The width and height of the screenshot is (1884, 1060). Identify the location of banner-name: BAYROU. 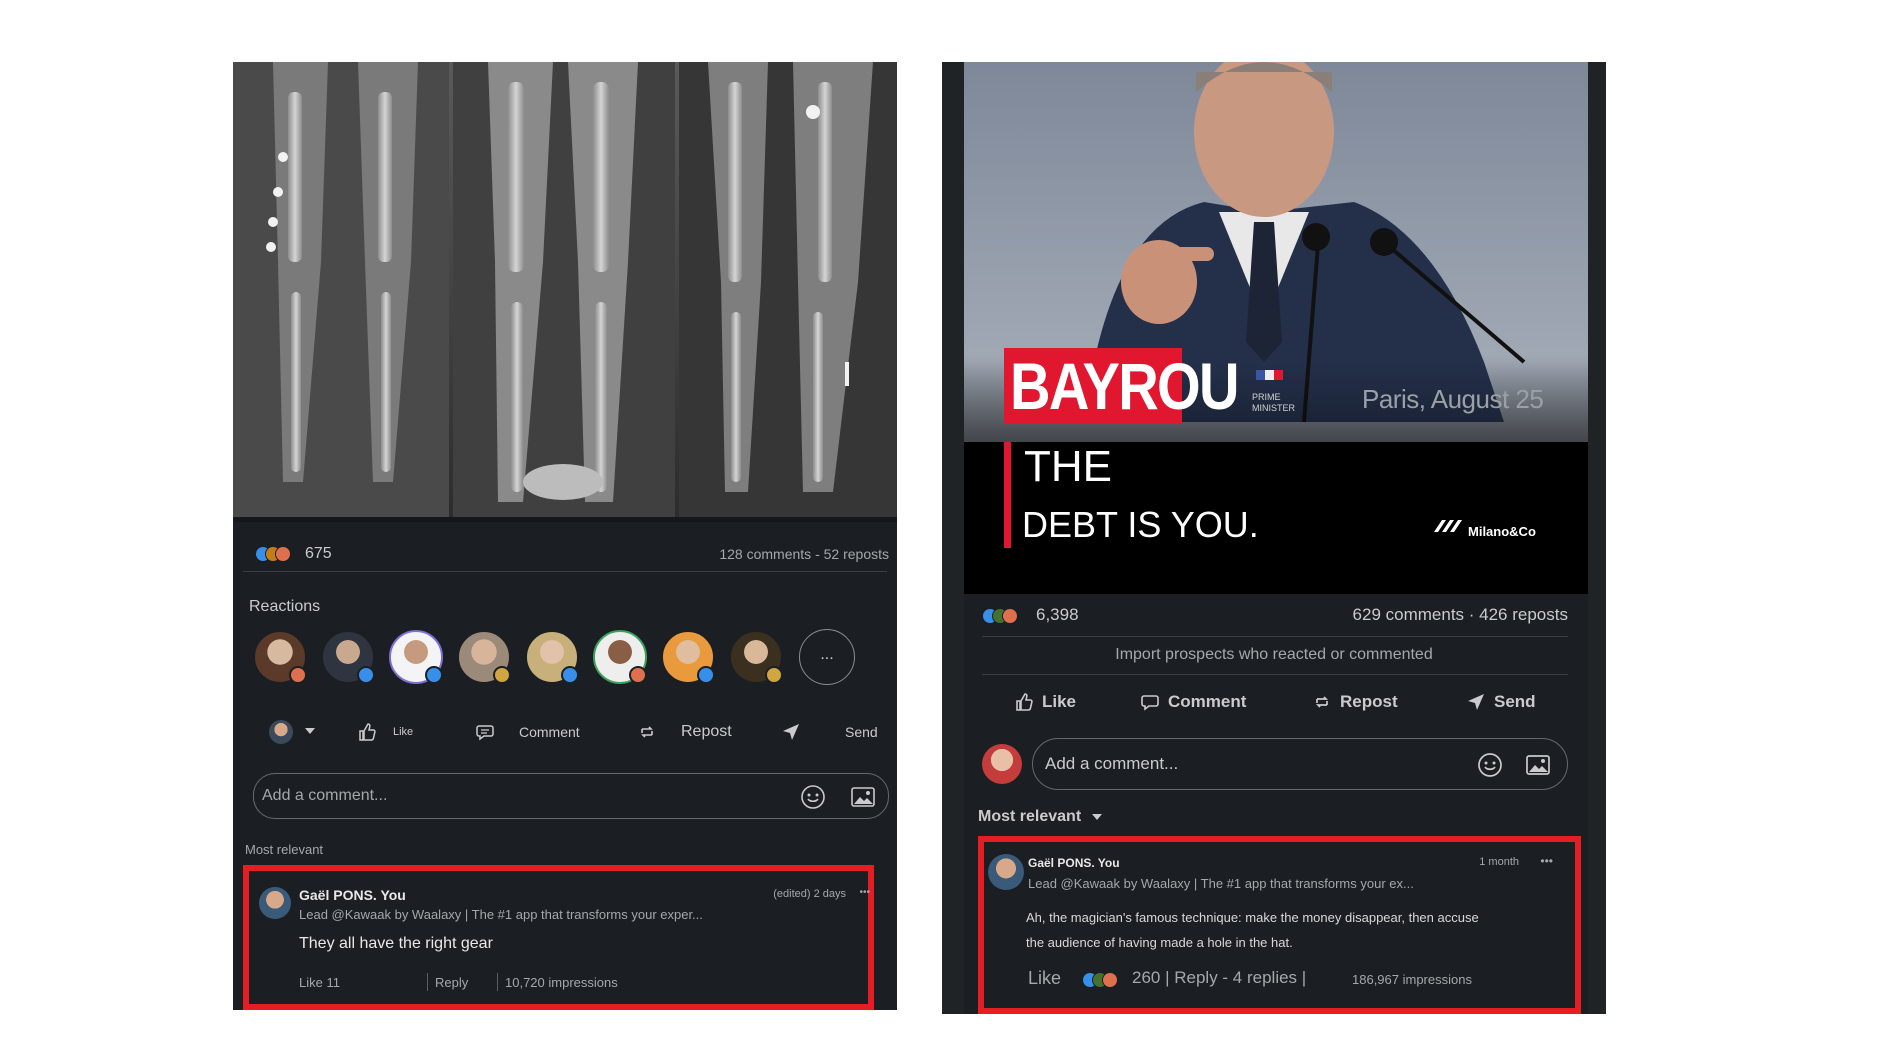
(1124, 386).